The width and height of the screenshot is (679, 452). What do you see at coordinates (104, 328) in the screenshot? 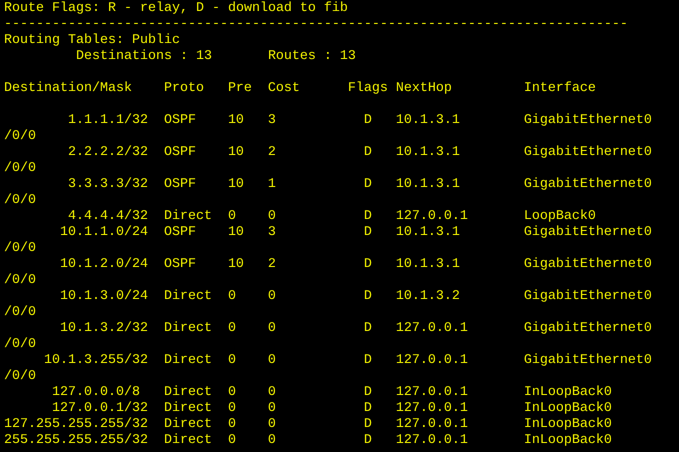
I see `table-cell: 10.1.3.2/32` at bounding box center [104, 328].